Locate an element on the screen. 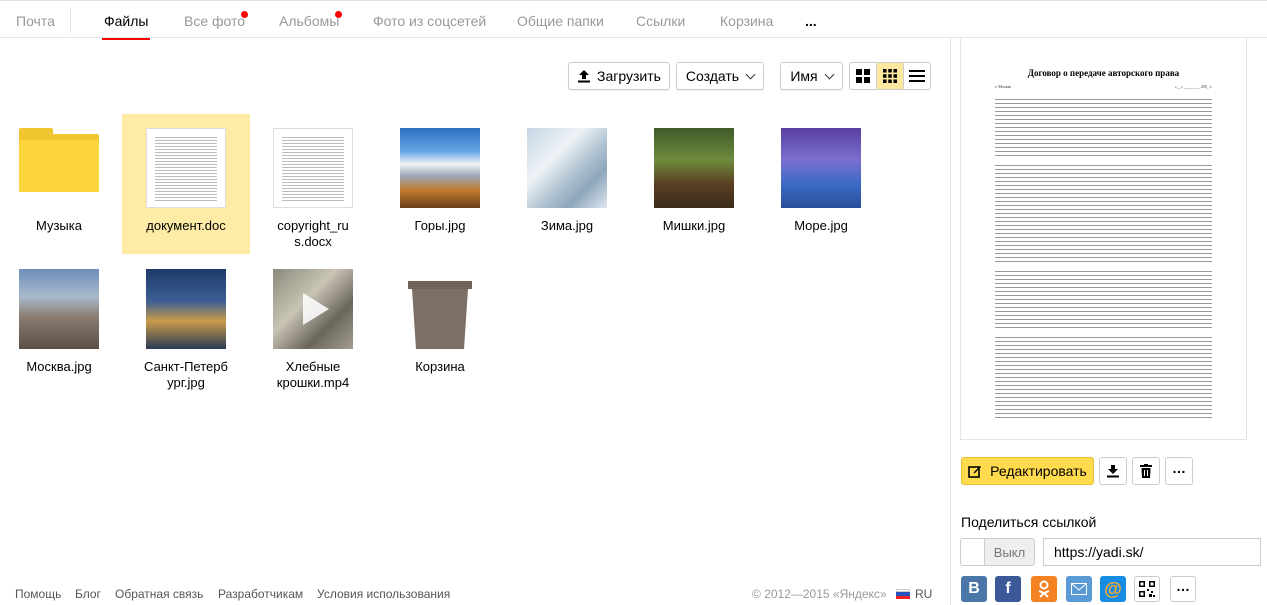 The width and height of the screenshot is (1267, 605). view-small-tiles-button is located at coordinates (890, 76).